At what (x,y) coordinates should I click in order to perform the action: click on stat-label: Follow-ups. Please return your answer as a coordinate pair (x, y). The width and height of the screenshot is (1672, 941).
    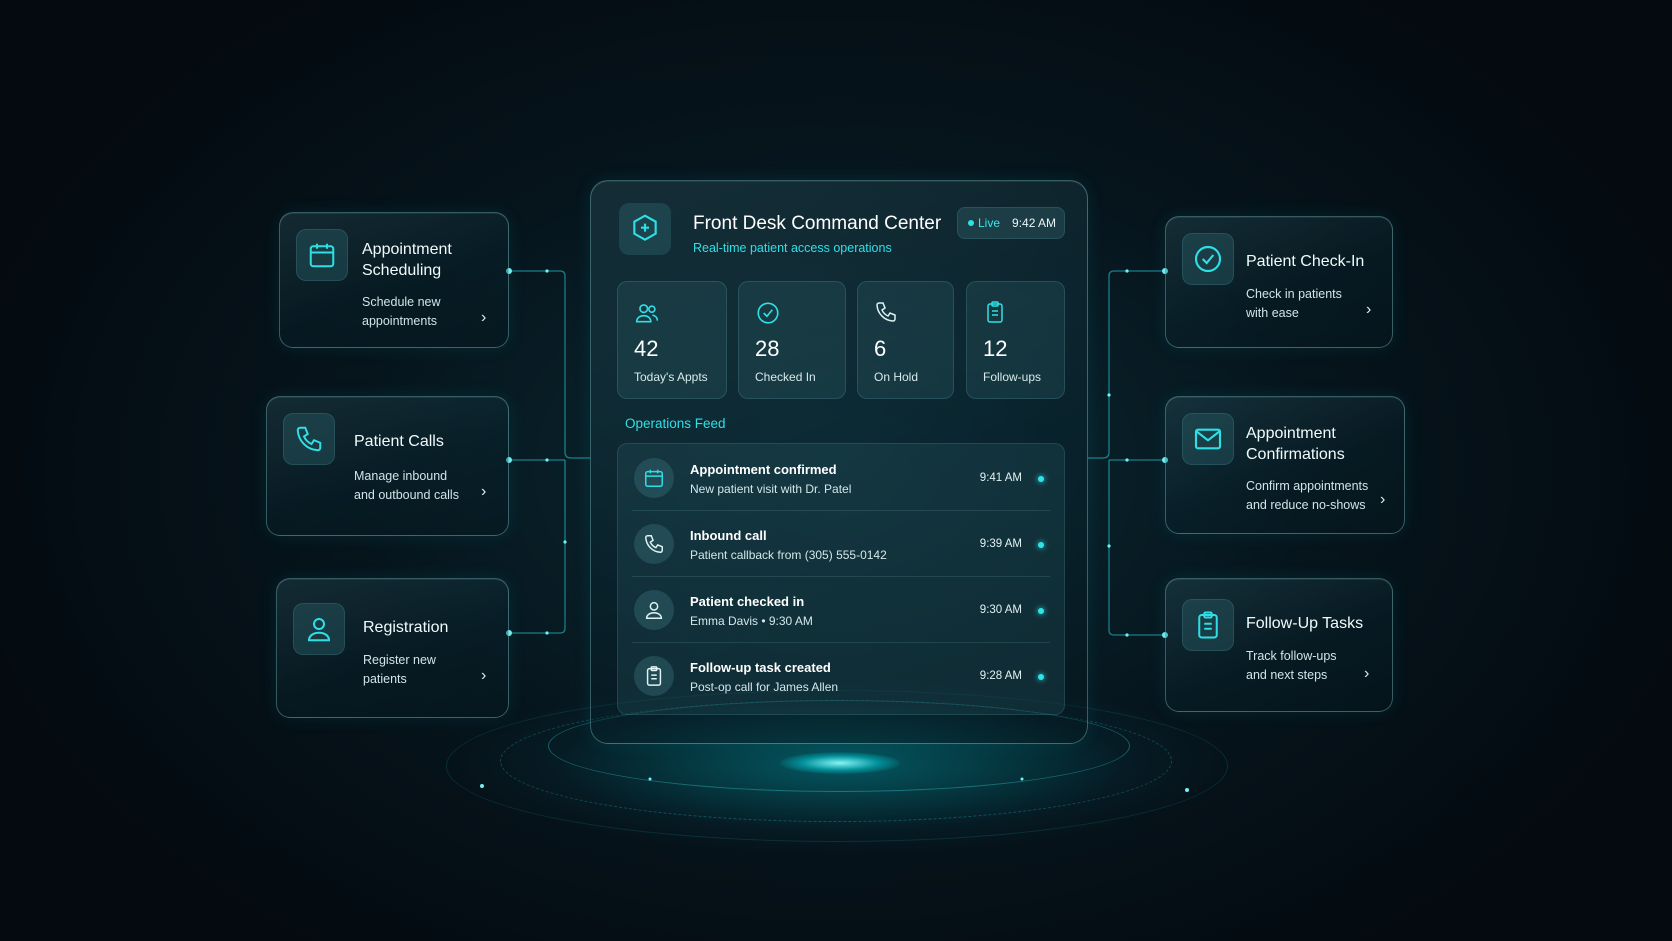
    Looking at the image, I should click on (1012, 377).